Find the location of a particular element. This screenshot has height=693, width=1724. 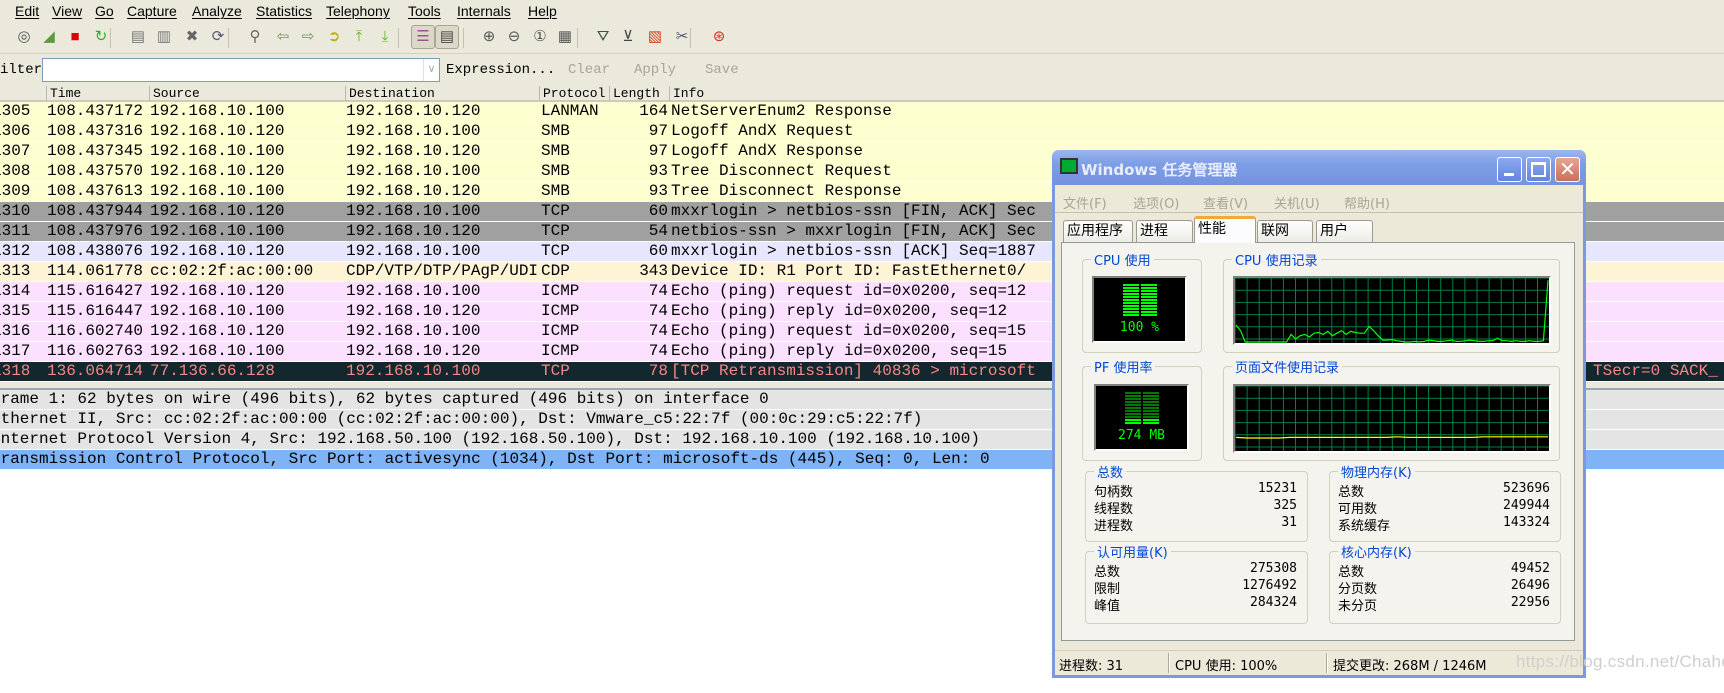

kernel-memory-group: 核心内存(K) 总数 49452 分页数 26496 未分页 22956 is located at coordinates (1445, 583).